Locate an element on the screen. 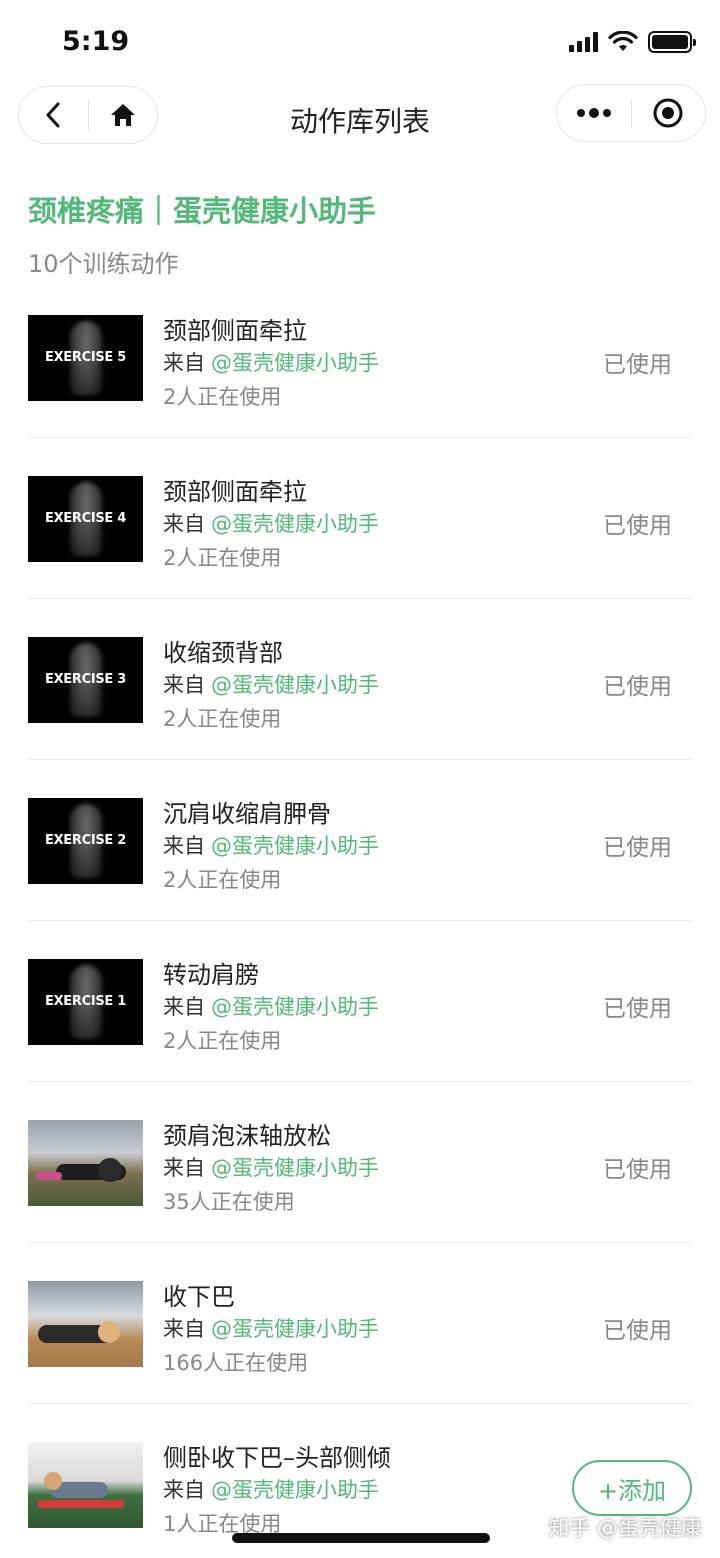  exercise-item: EXERCISE 3 收缩颈背部 来自 @蛋壳健康小助手 2人正在使用 已使用 is located at coordinates (360, 679).